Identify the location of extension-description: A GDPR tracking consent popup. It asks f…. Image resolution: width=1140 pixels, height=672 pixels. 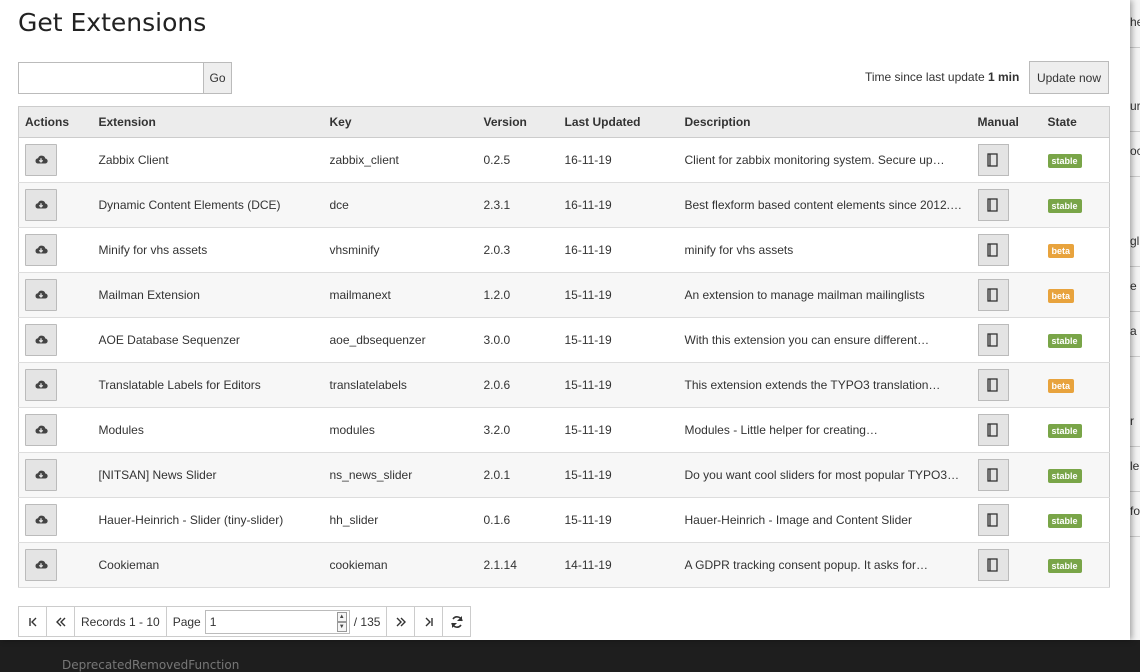
(825, 565).